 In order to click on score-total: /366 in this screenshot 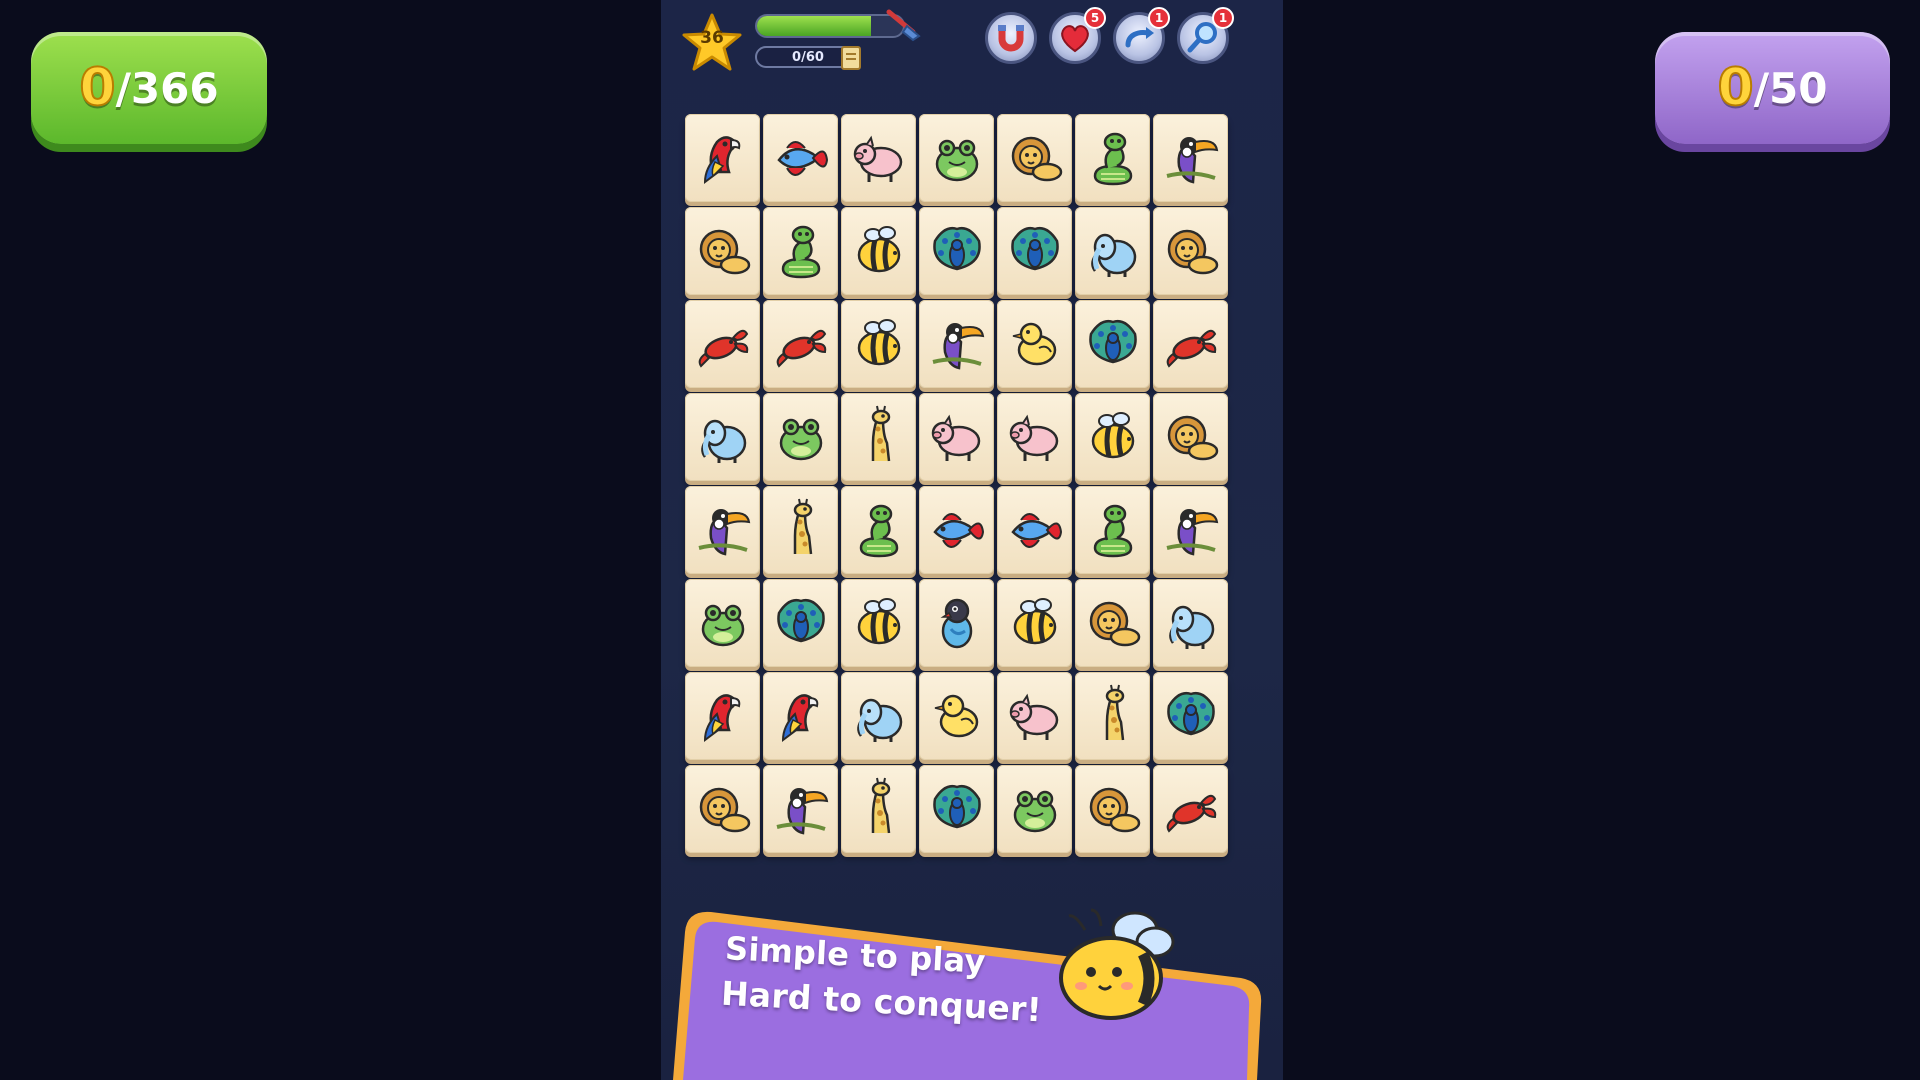, I will do `click(167, 88)`.